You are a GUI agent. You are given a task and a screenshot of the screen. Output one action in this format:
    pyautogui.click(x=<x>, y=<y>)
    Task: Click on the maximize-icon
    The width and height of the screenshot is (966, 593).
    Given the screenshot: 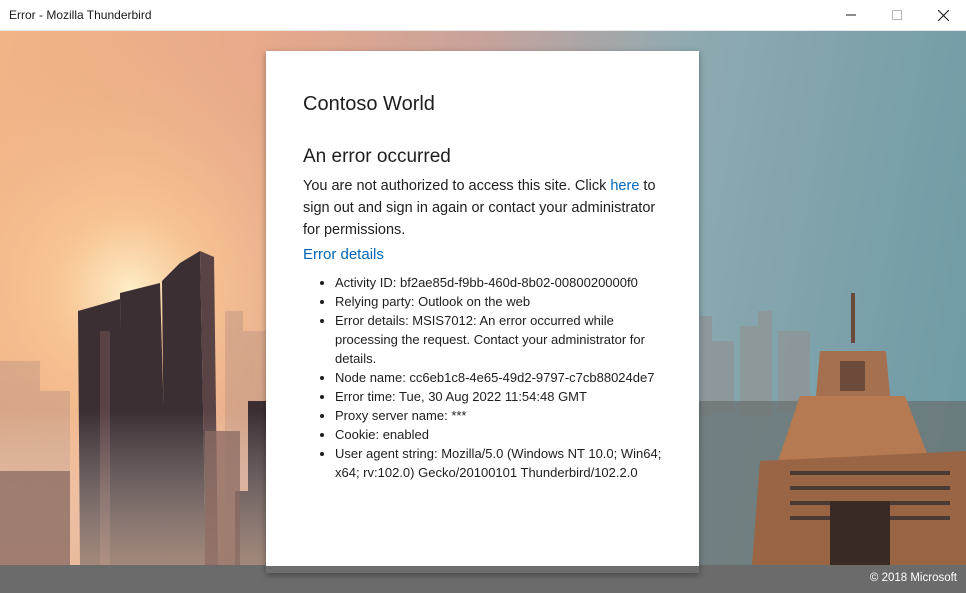 What is the action you would take?
    pyautogui.click(x=897, y=15)
    